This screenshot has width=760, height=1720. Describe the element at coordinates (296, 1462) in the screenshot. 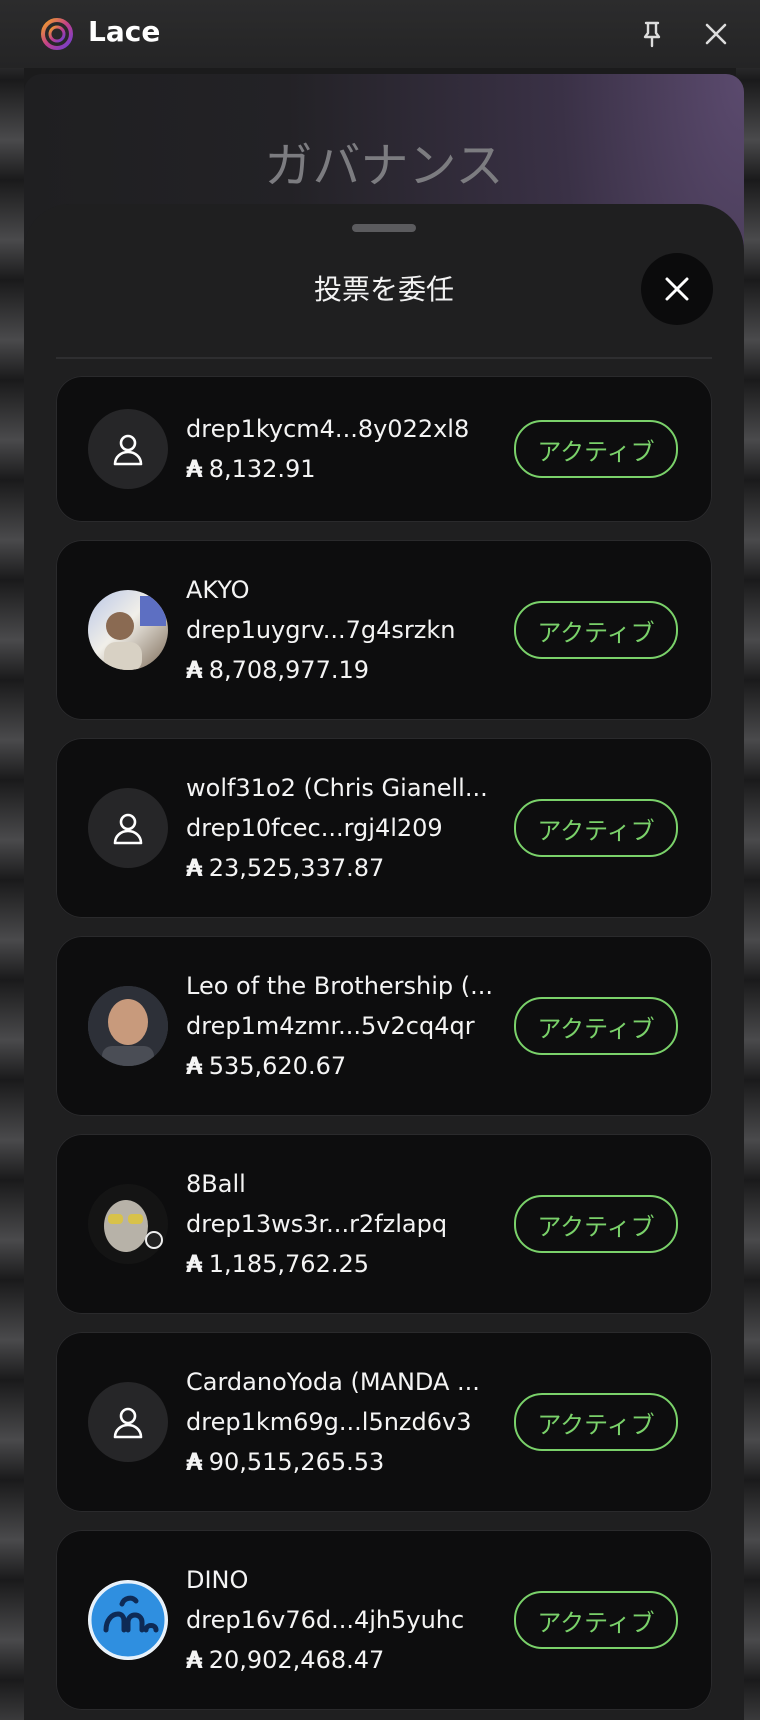

I see `drep-amount: 90,515,265.53` at that location.